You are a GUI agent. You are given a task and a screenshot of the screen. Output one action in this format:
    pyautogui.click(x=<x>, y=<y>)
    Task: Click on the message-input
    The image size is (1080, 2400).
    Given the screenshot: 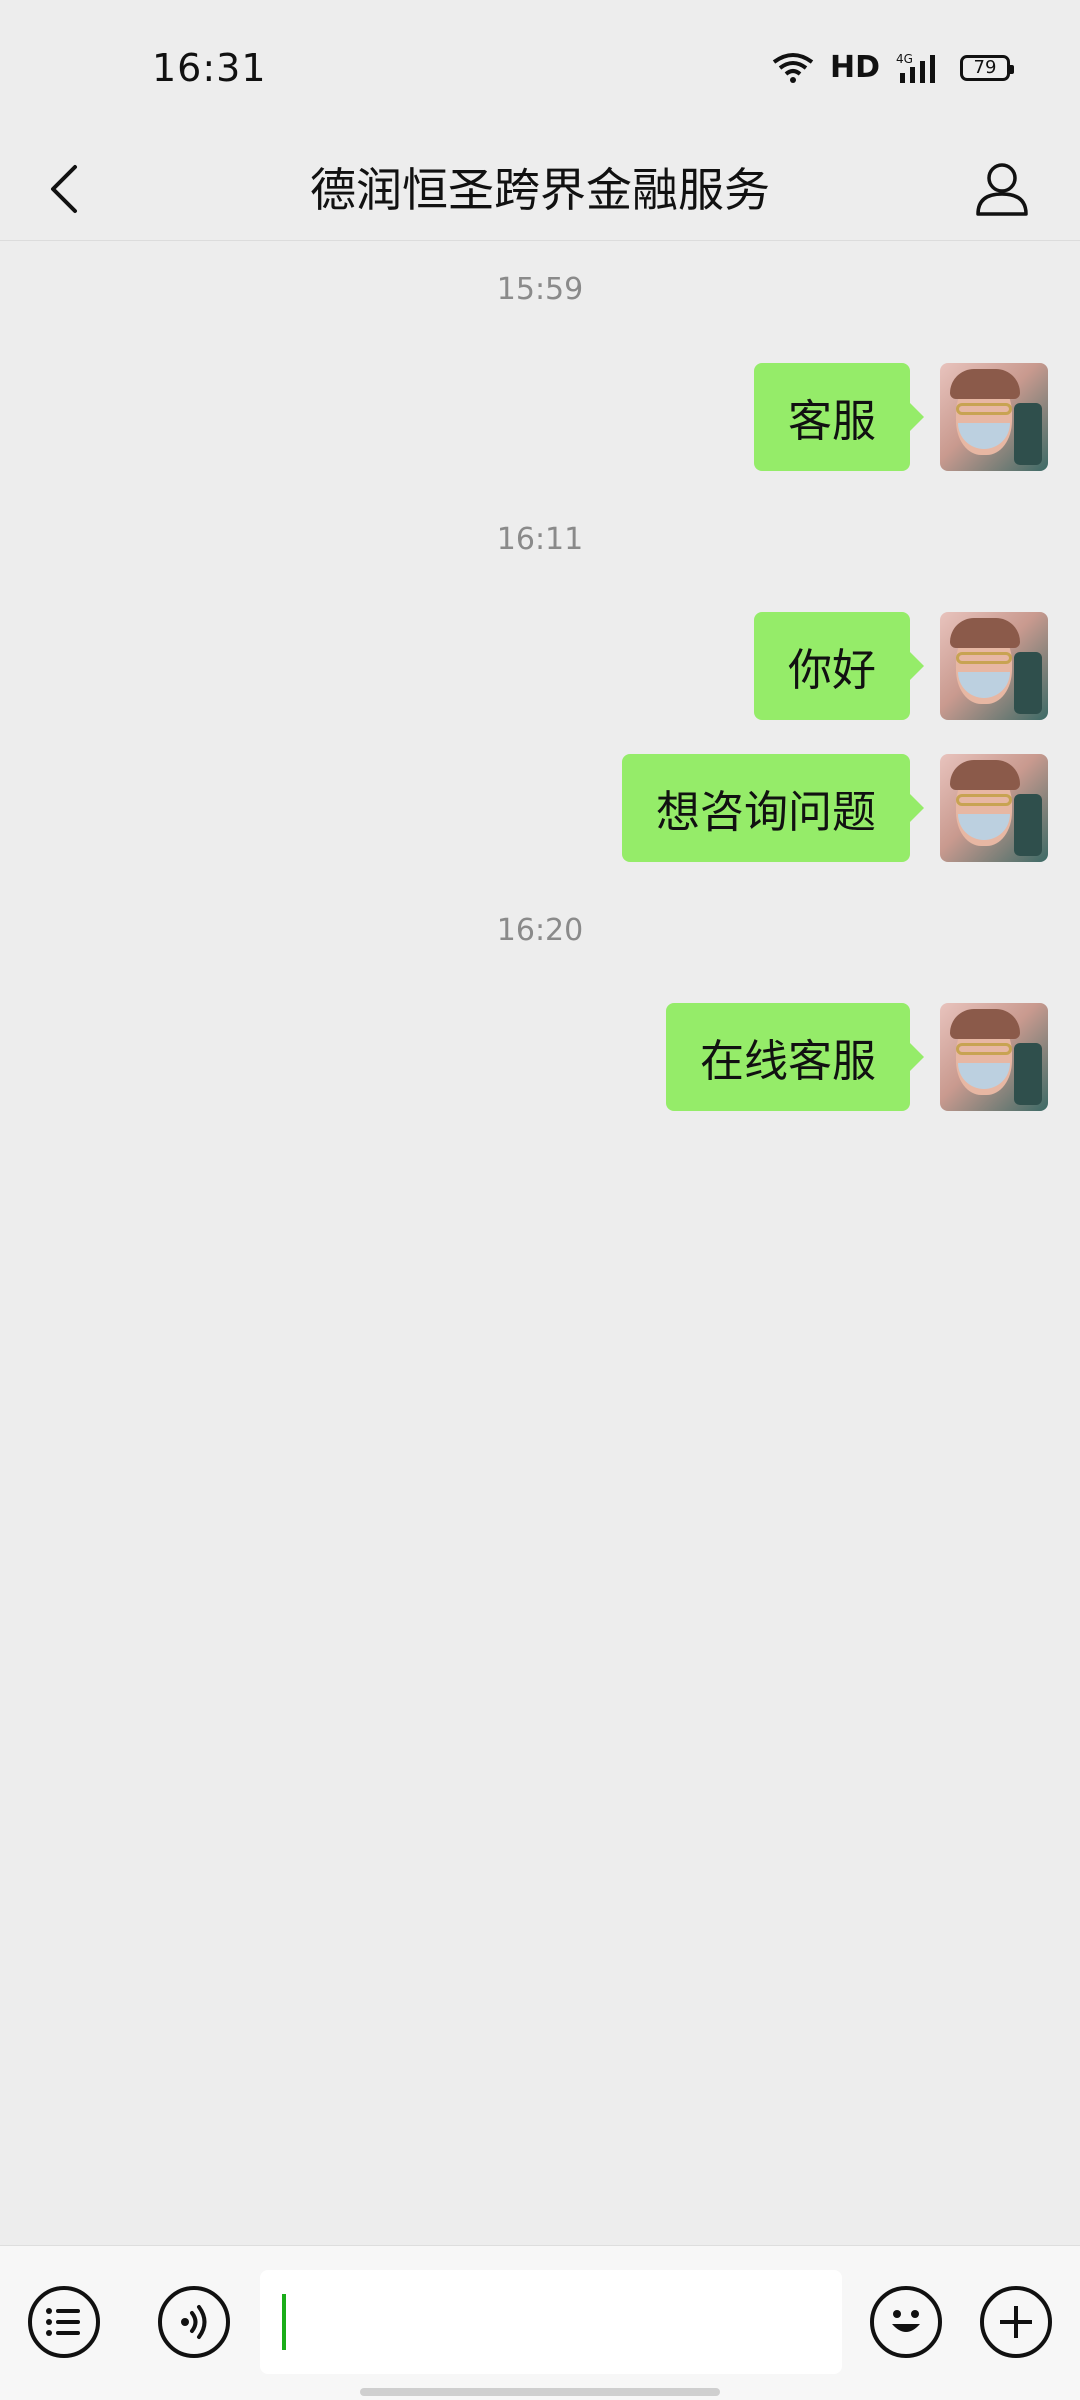 What is the action you would take?
    pyautogui.click(x=551, y=2322)
    